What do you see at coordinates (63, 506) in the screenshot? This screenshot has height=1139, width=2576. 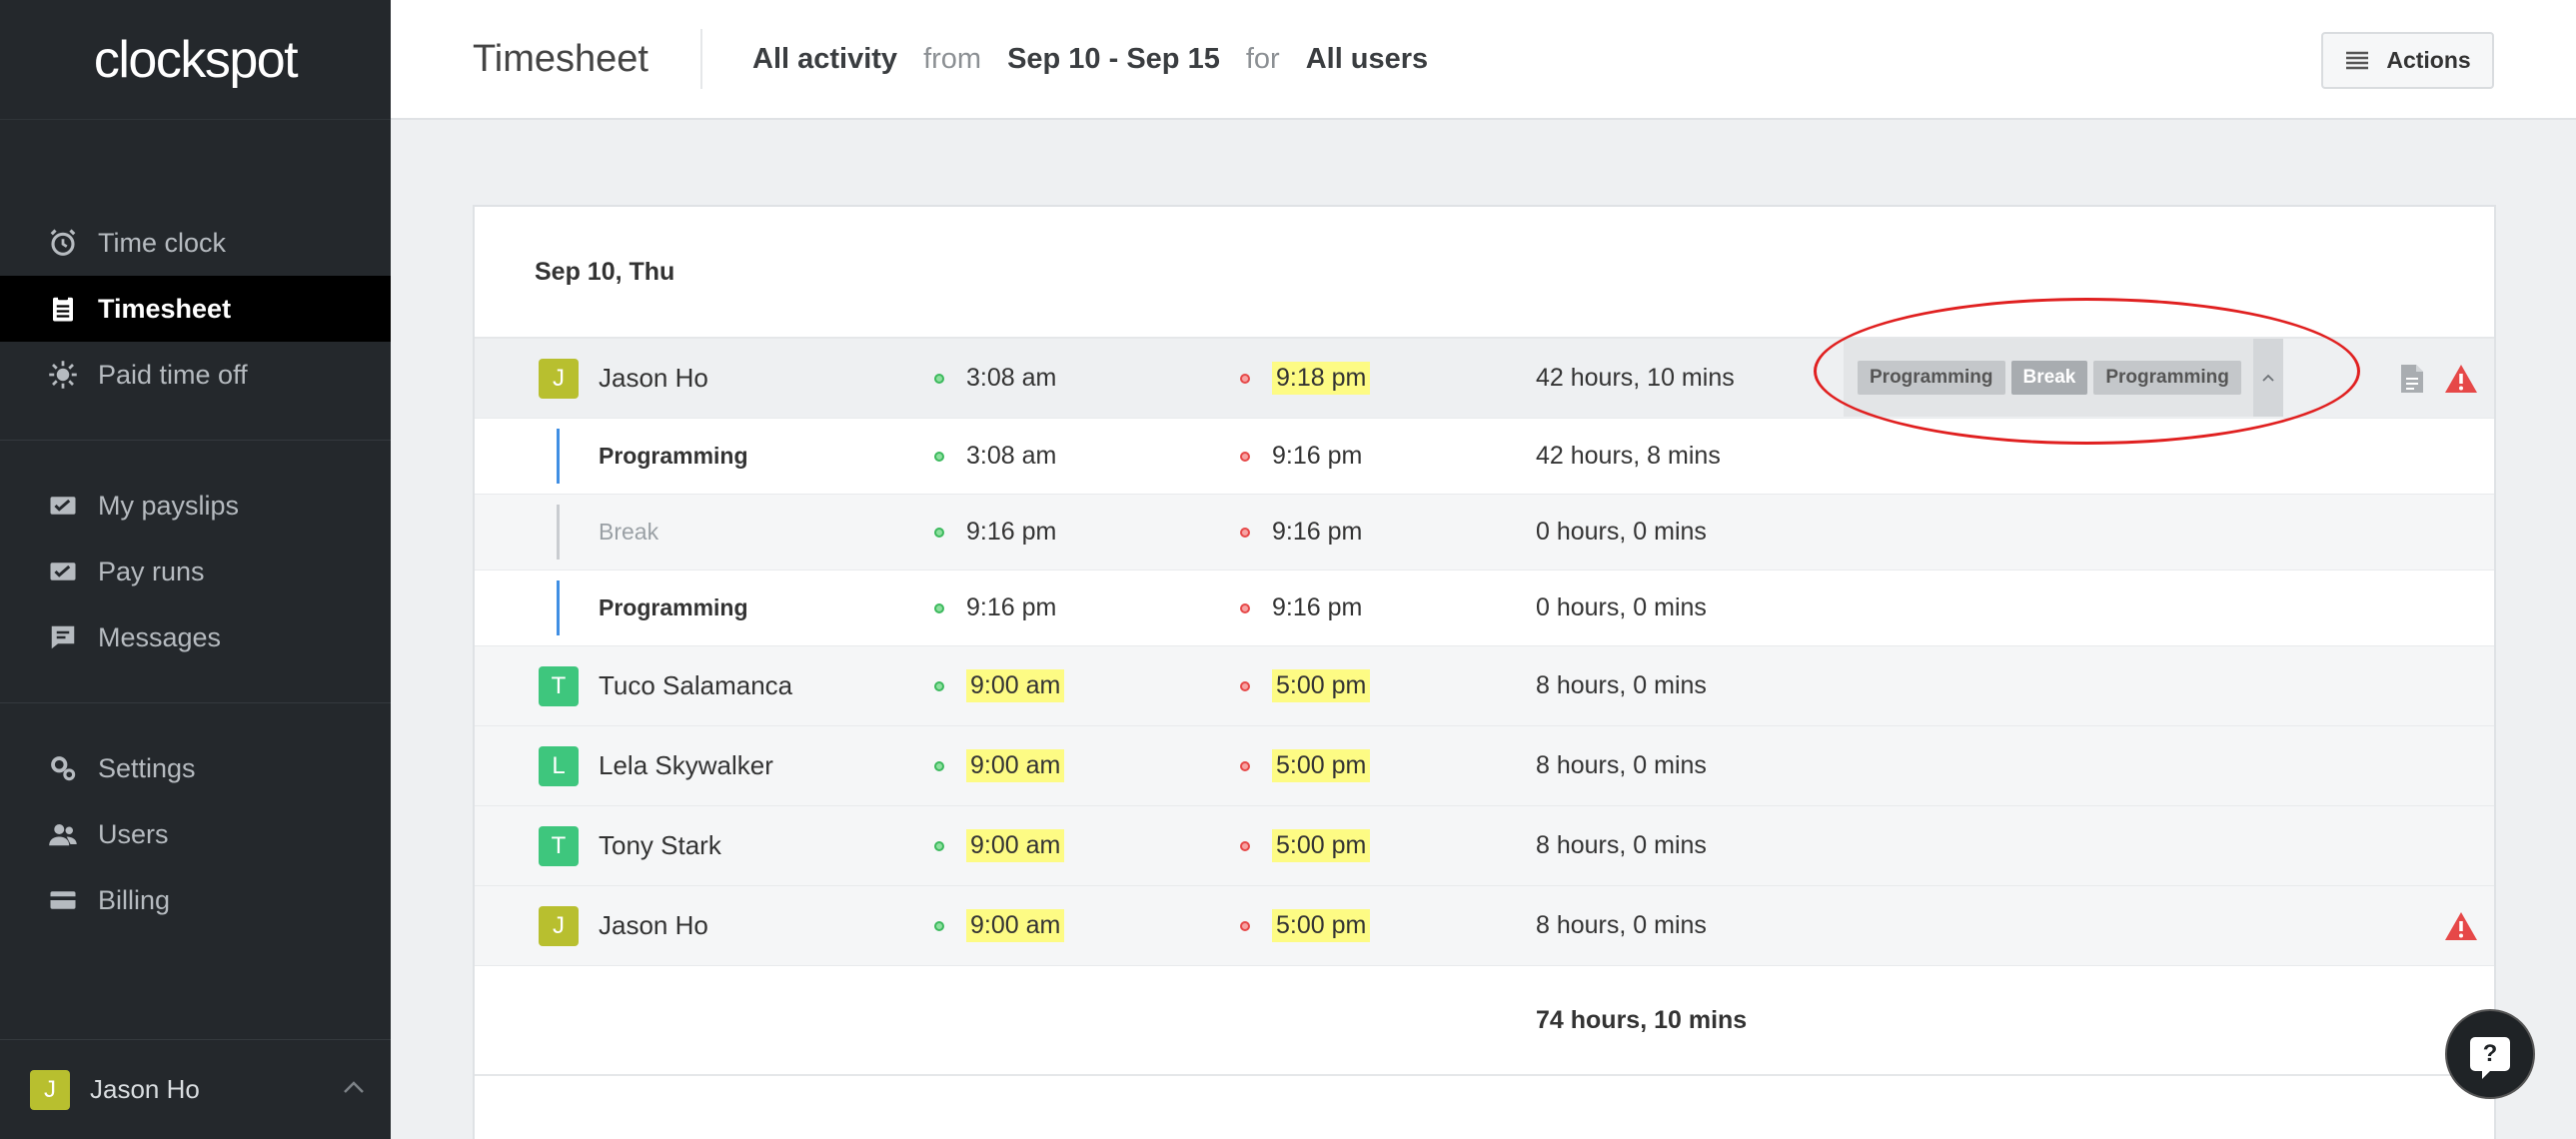 I see `payslip-icon` at bounding box center [63, 506].